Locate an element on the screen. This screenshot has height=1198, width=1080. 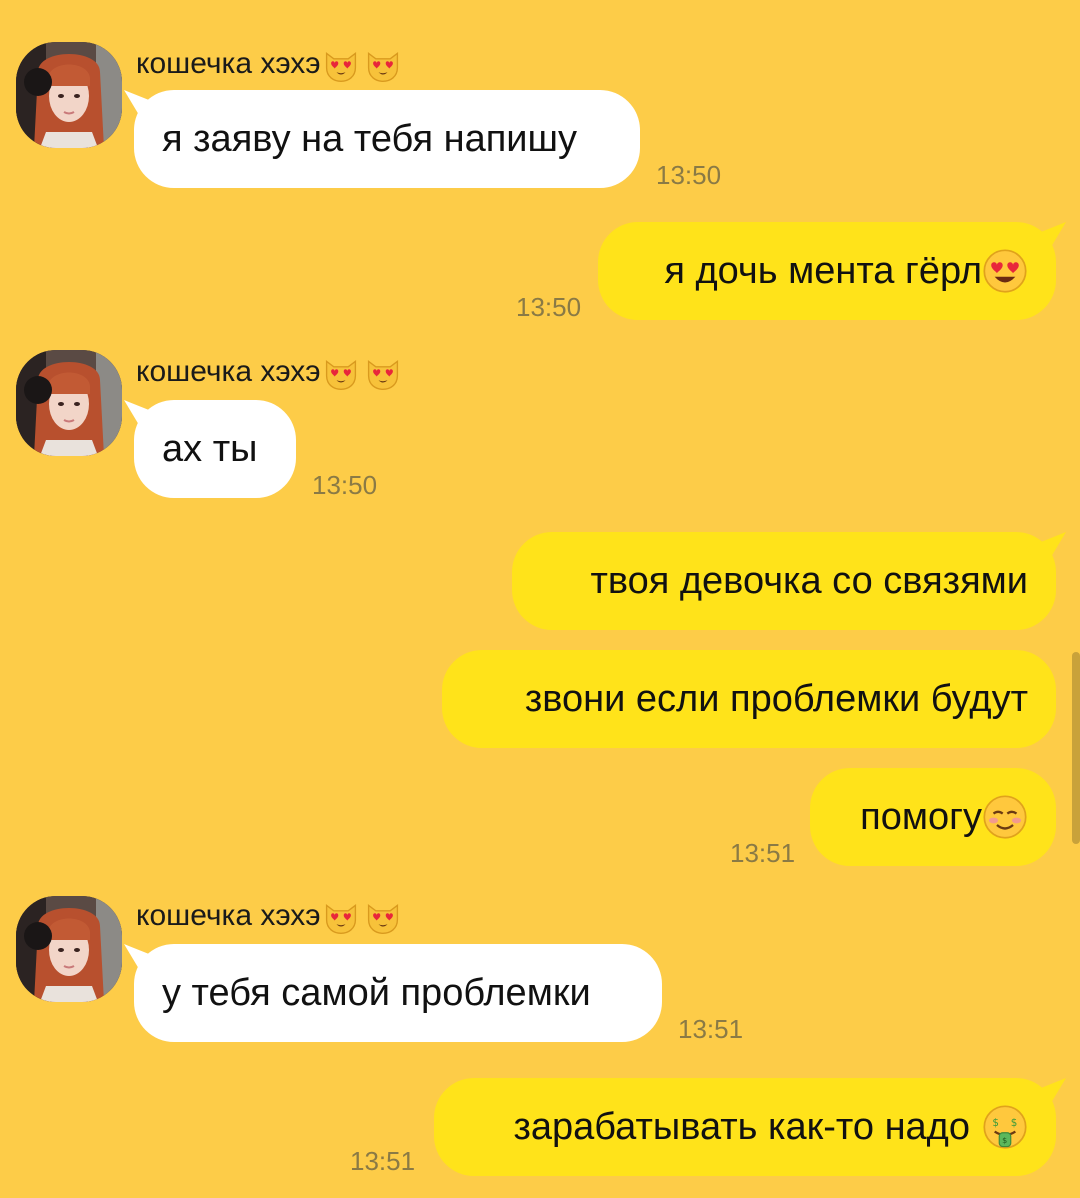
message-text: у тебя самой проблемки is located at coordinates (376, 992).